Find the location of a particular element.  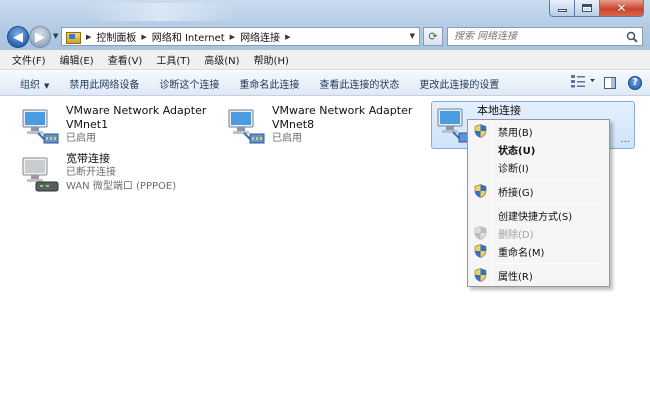

maximize-icon is located at coordinates (587, 8).